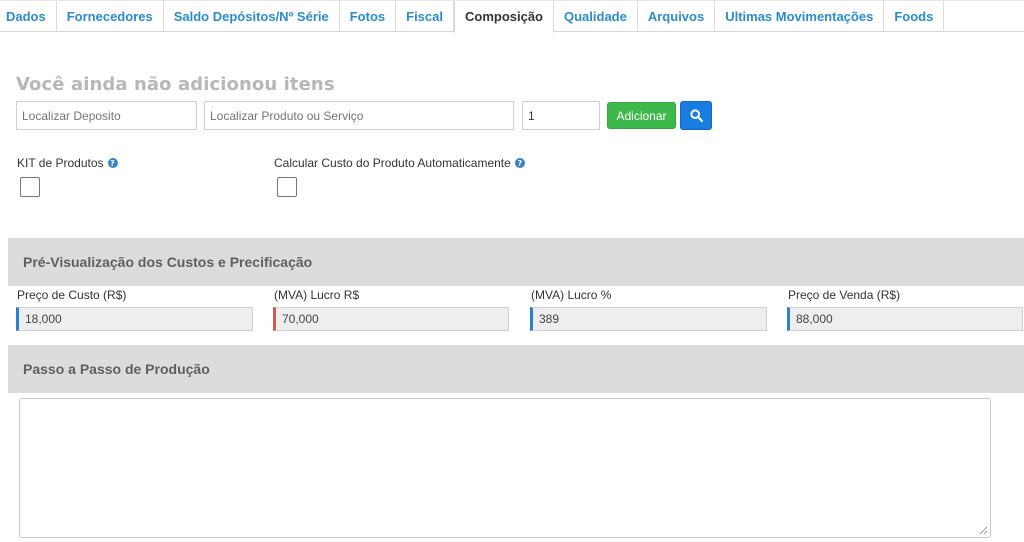 The image size is (1024, 542). What do you see at coordinates (641, 115) in the screenshot?
I see `add-item-button: Adicionar` at bounding box center [641, 115].